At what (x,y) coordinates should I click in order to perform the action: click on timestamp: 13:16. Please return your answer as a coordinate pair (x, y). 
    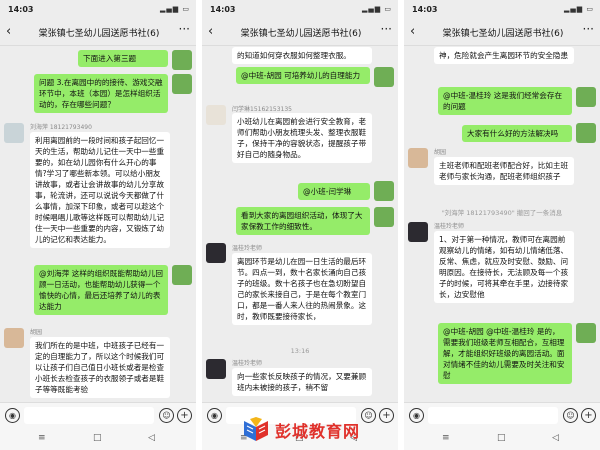
    Looking at the image, I should click on (300, 351).